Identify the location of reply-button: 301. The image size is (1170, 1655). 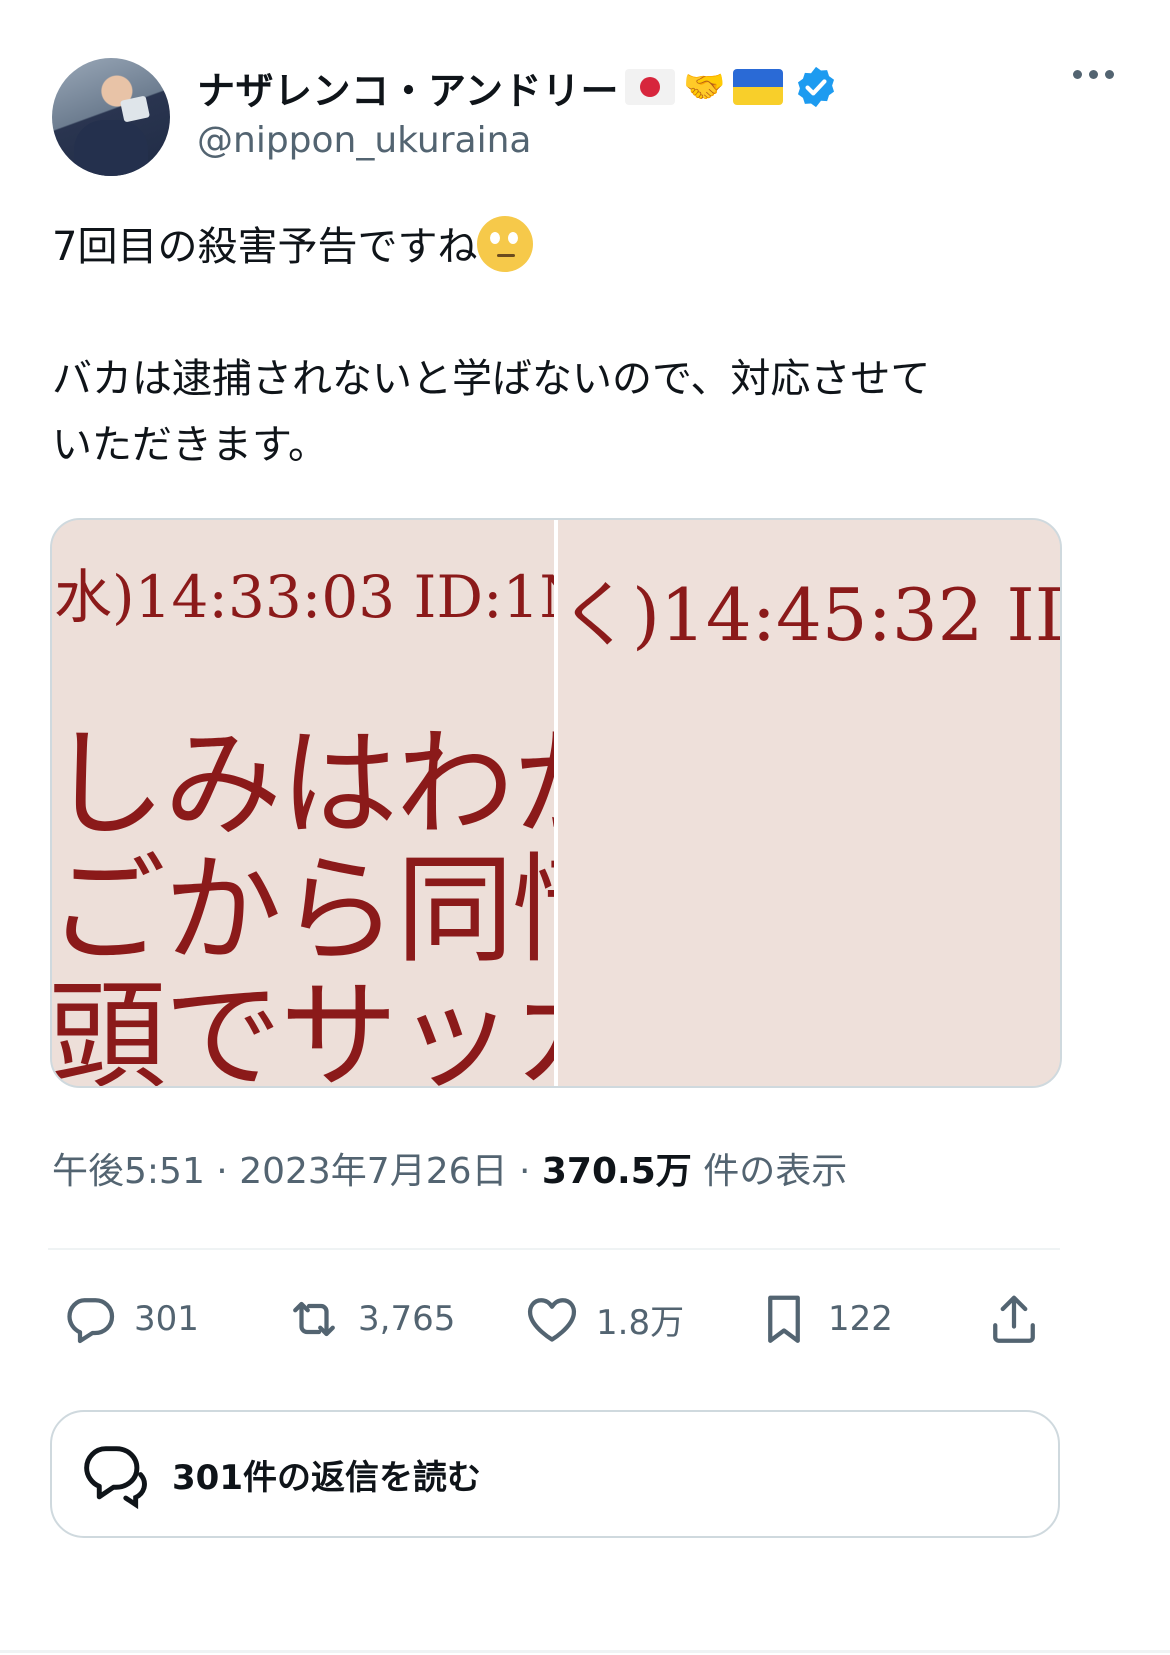
(129, 1319).